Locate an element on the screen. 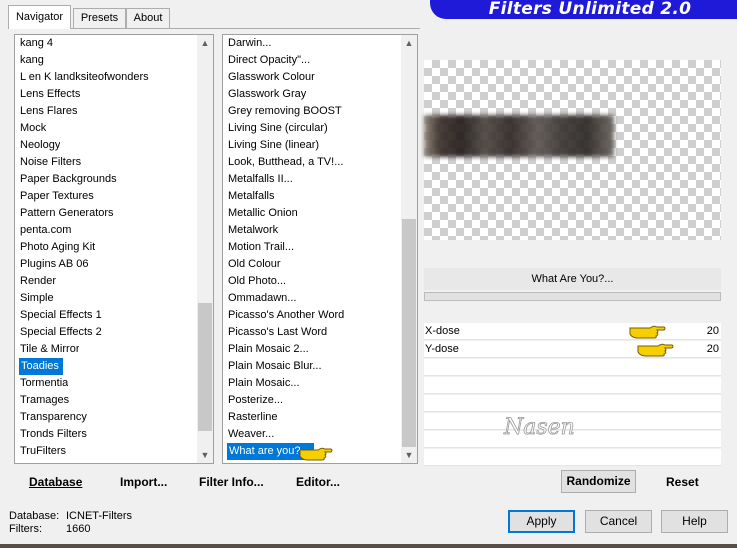 The image size is (737, 548). filter-item: Metallic Onion is located at coordinates (263, 213).